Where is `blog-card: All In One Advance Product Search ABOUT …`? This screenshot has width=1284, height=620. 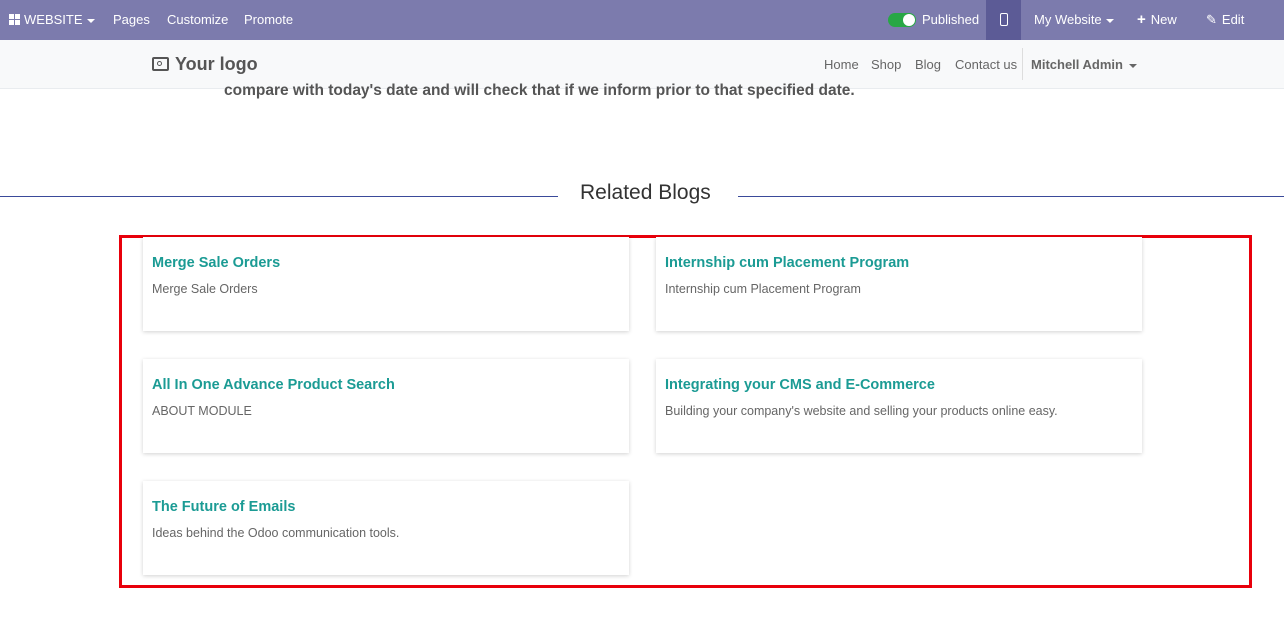 blog-card: All In One Advance Product Search ABOUT … is located at coordinates (386, 406).